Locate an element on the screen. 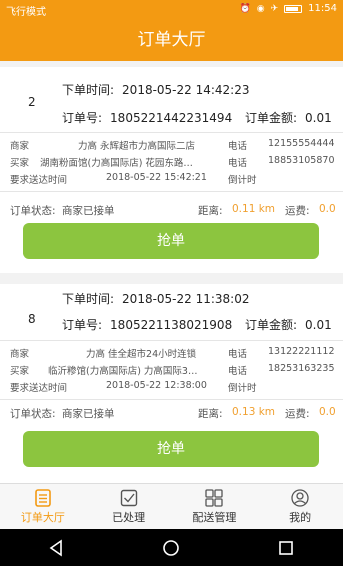 This screenshot has height=566, width=343. deliver-time: 2018-05-22 12:38:00 is located at coordinates (156, 385).